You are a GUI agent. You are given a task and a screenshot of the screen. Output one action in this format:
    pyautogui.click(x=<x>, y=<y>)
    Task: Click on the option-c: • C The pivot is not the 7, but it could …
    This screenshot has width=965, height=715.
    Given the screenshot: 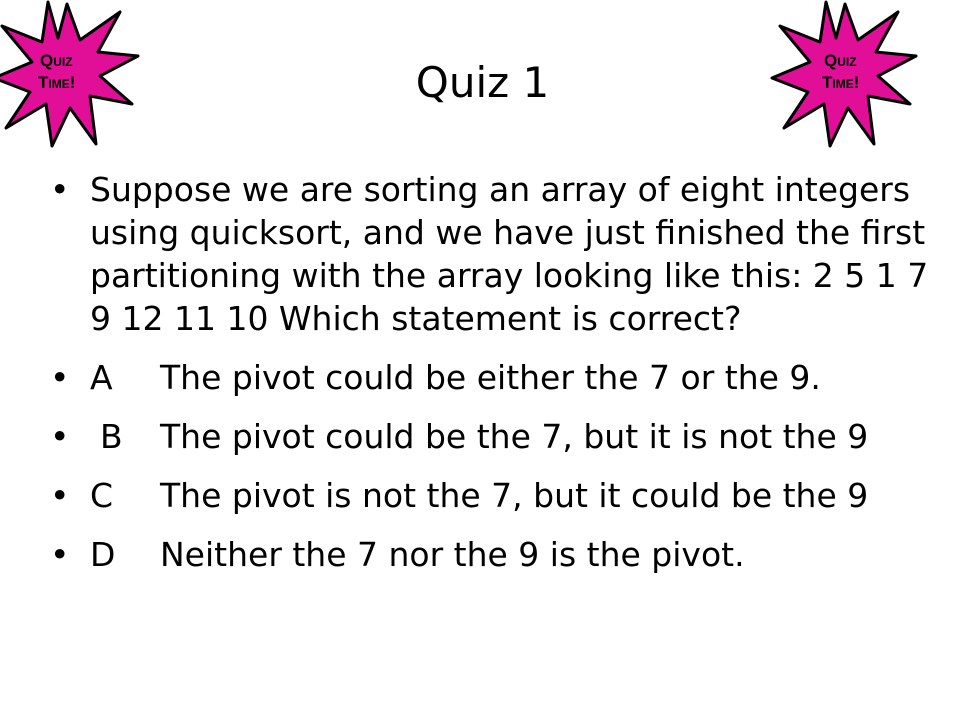 What is the action you would take?
    pyautogui.click(x=495, y=495)
    